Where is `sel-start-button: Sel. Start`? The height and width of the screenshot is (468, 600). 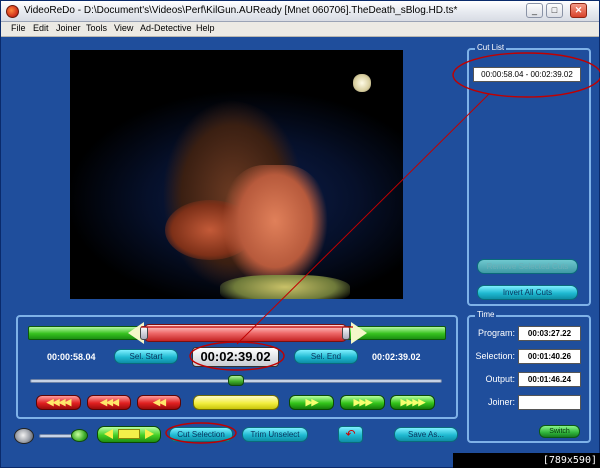
sel-start-button: Sel. Start is located at coordinates (146, 356).